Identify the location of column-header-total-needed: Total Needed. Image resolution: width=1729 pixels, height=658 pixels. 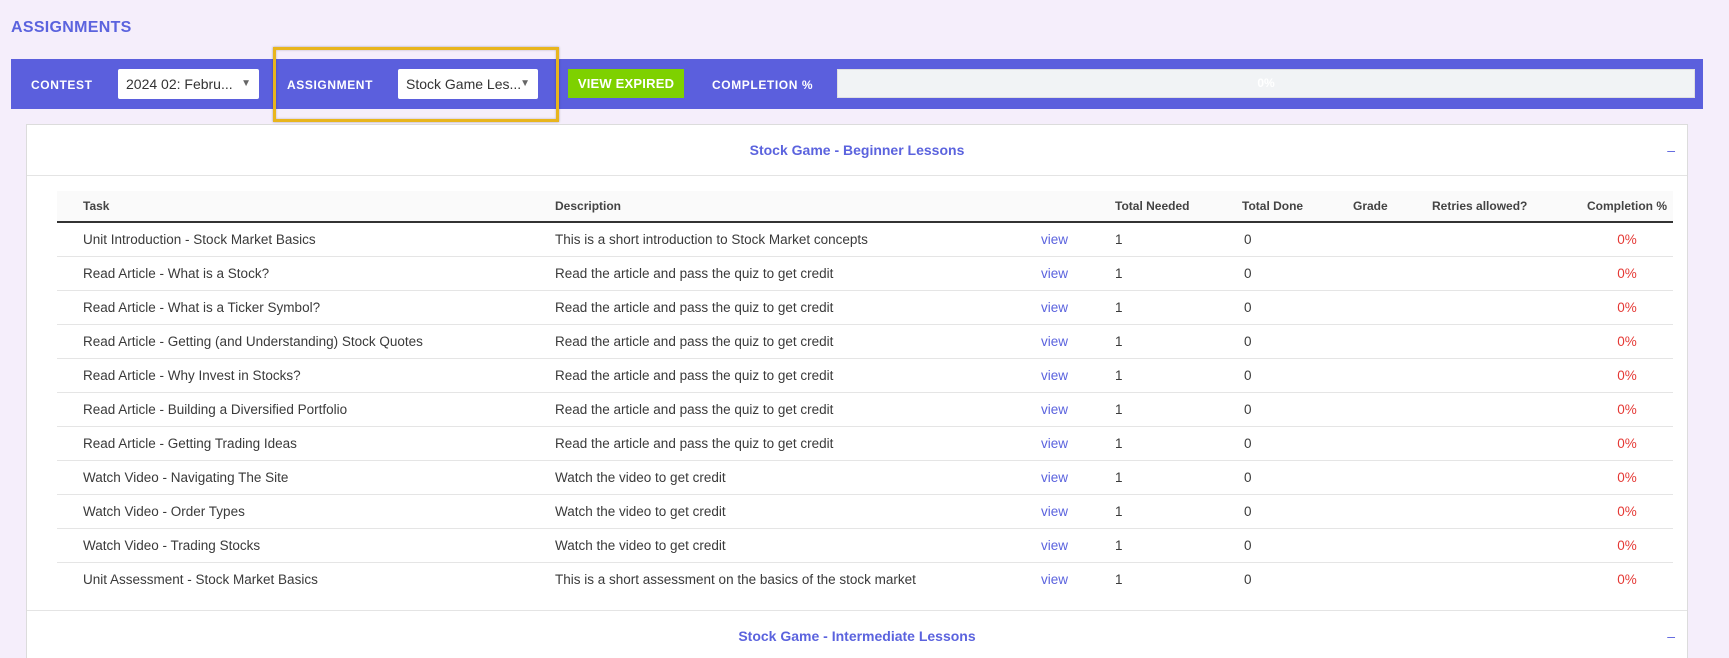
(1152, 207).